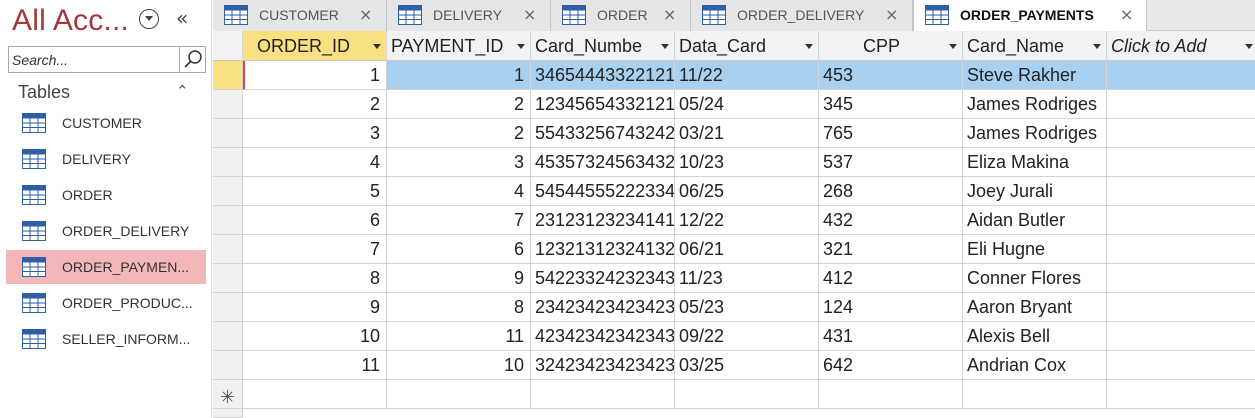  I want to click on table-cell: 42342342342343, so click(603, 336).